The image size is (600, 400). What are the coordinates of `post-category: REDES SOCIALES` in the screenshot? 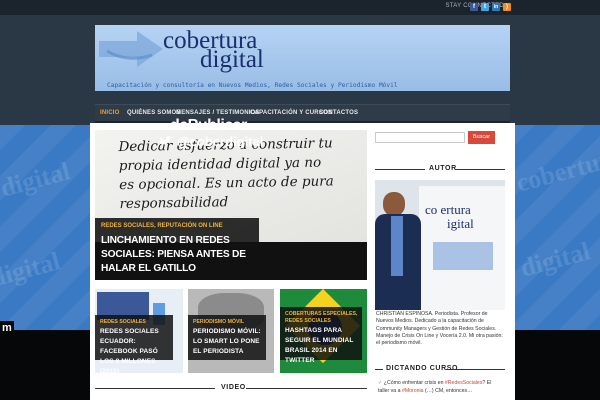 It's located at (123, 322).